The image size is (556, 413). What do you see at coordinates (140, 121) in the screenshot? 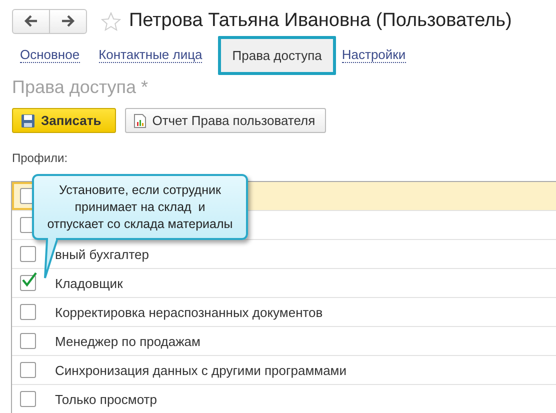
I see `report-icon` at bounding box center [140, 121].